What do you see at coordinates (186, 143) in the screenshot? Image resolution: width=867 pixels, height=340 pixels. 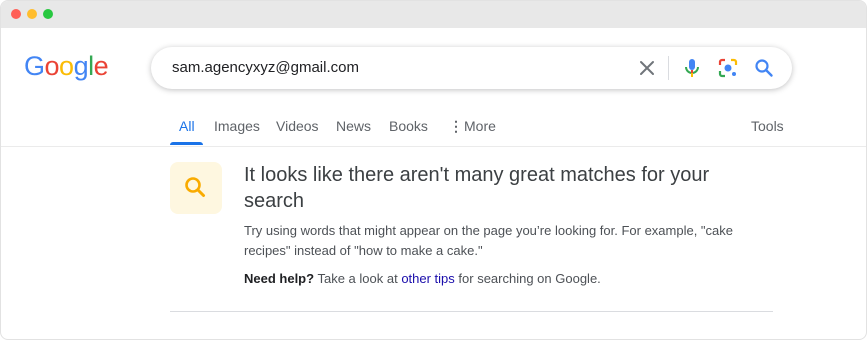 I see `active-tab-indicator` at bounding box center [186, 143].